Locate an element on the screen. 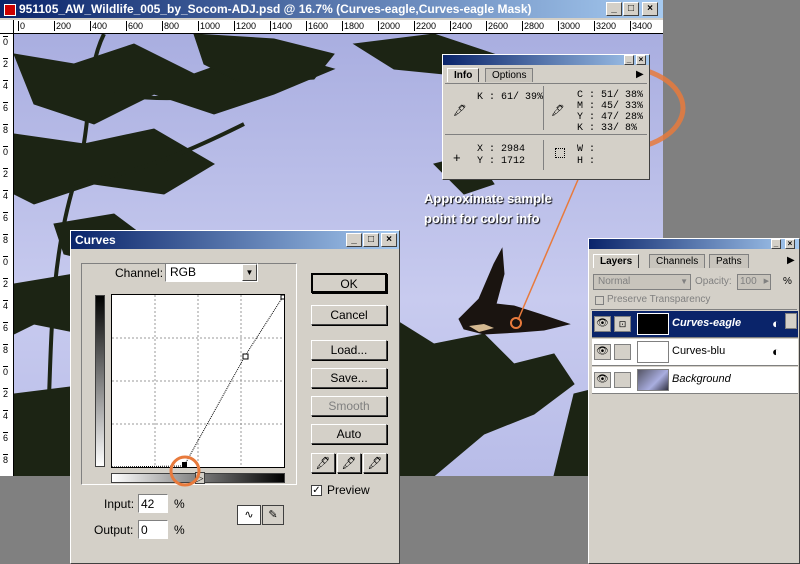 The width and height of the screenshot is (800, 564). preview-checkbox: ✓ is located at coordinates (316, 490).